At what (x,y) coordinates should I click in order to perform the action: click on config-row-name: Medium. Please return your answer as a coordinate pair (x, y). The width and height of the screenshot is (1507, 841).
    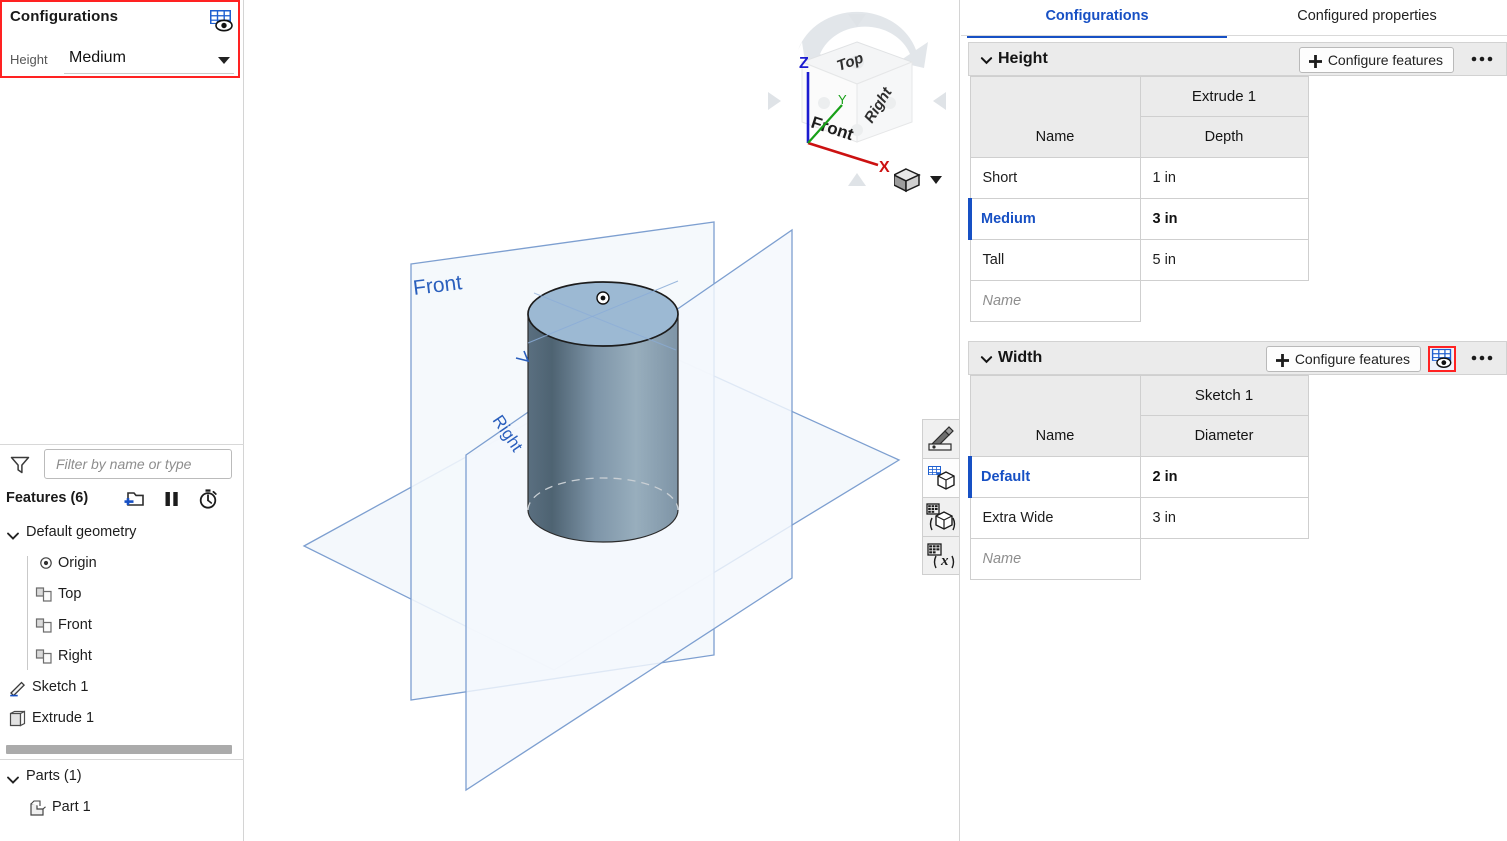
    Looking at the image, I should click on (1054, 219).